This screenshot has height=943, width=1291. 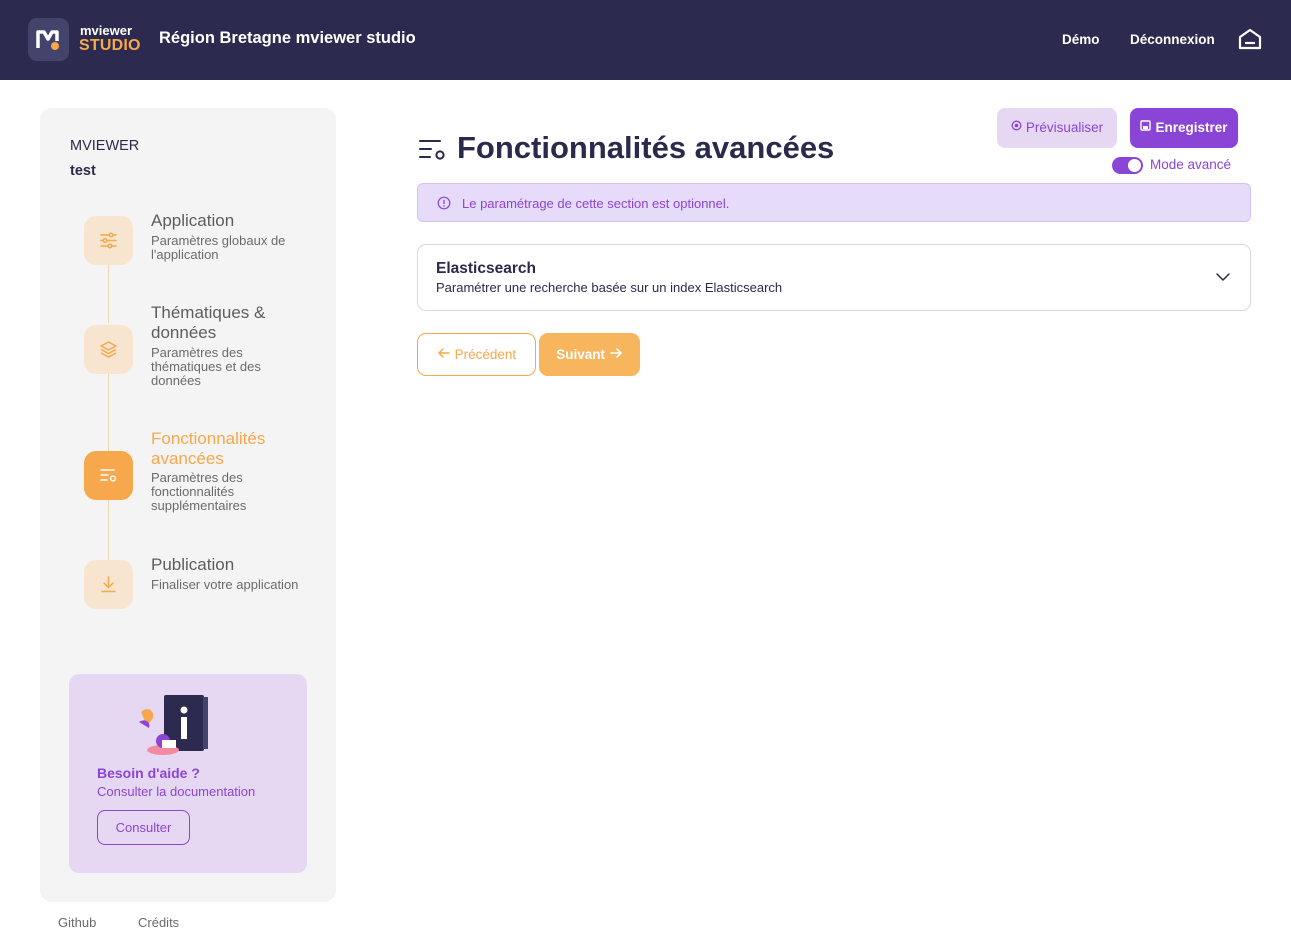 I want to click on toggle-knob, so click(x=1134, y=165).